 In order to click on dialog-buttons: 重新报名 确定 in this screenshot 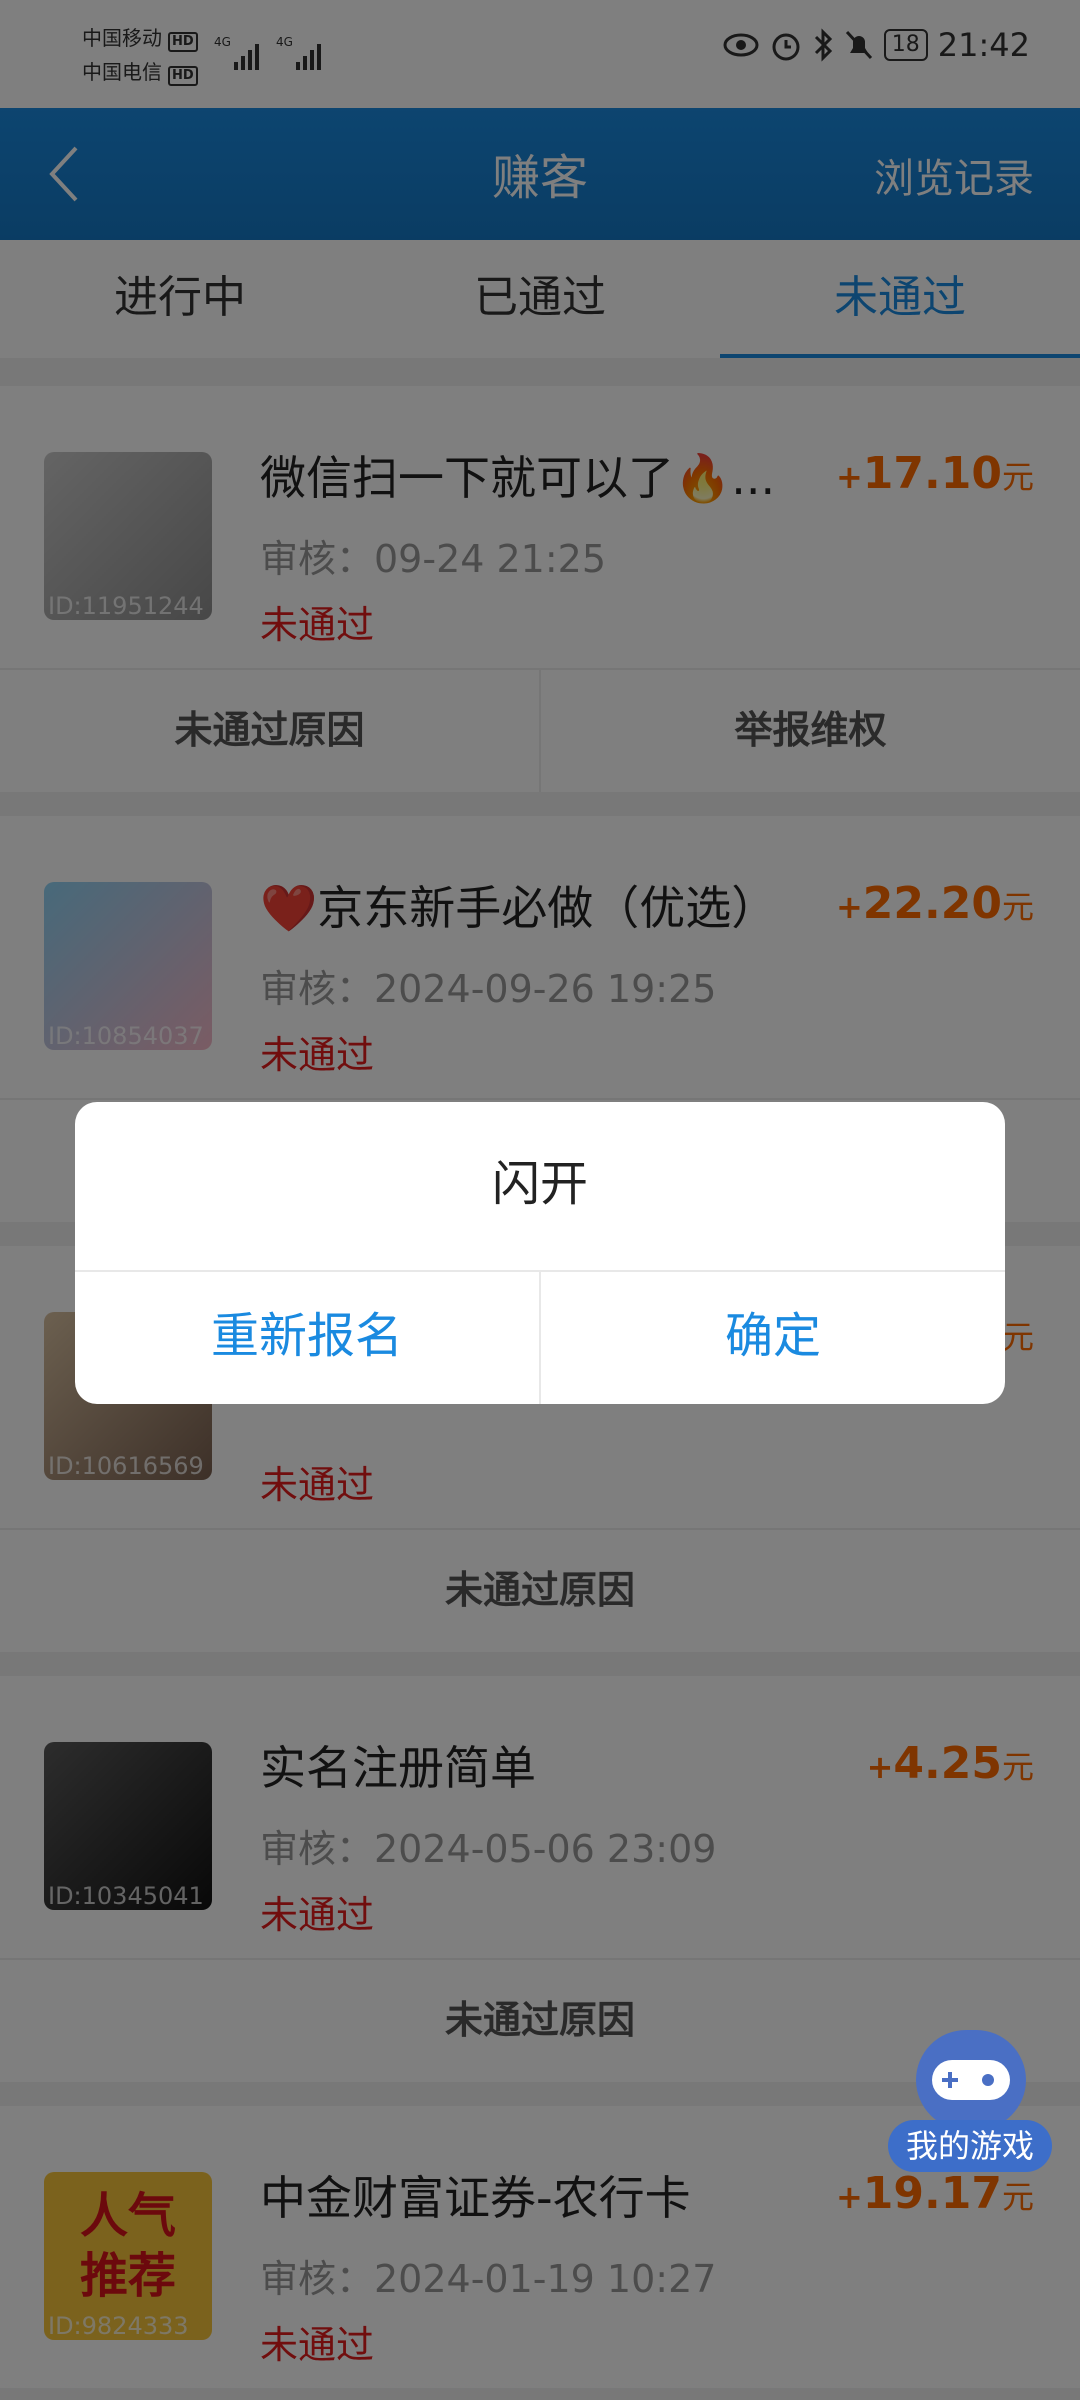, I will do `click(540, 1337)`.